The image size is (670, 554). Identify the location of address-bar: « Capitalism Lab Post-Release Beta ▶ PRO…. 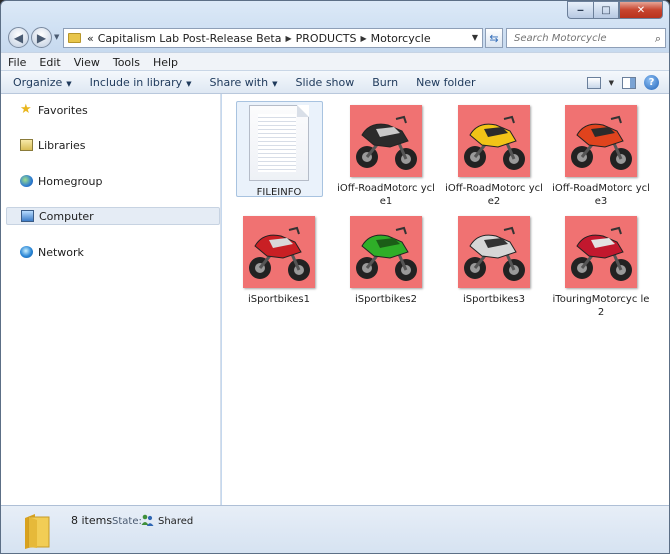
(273, 38).